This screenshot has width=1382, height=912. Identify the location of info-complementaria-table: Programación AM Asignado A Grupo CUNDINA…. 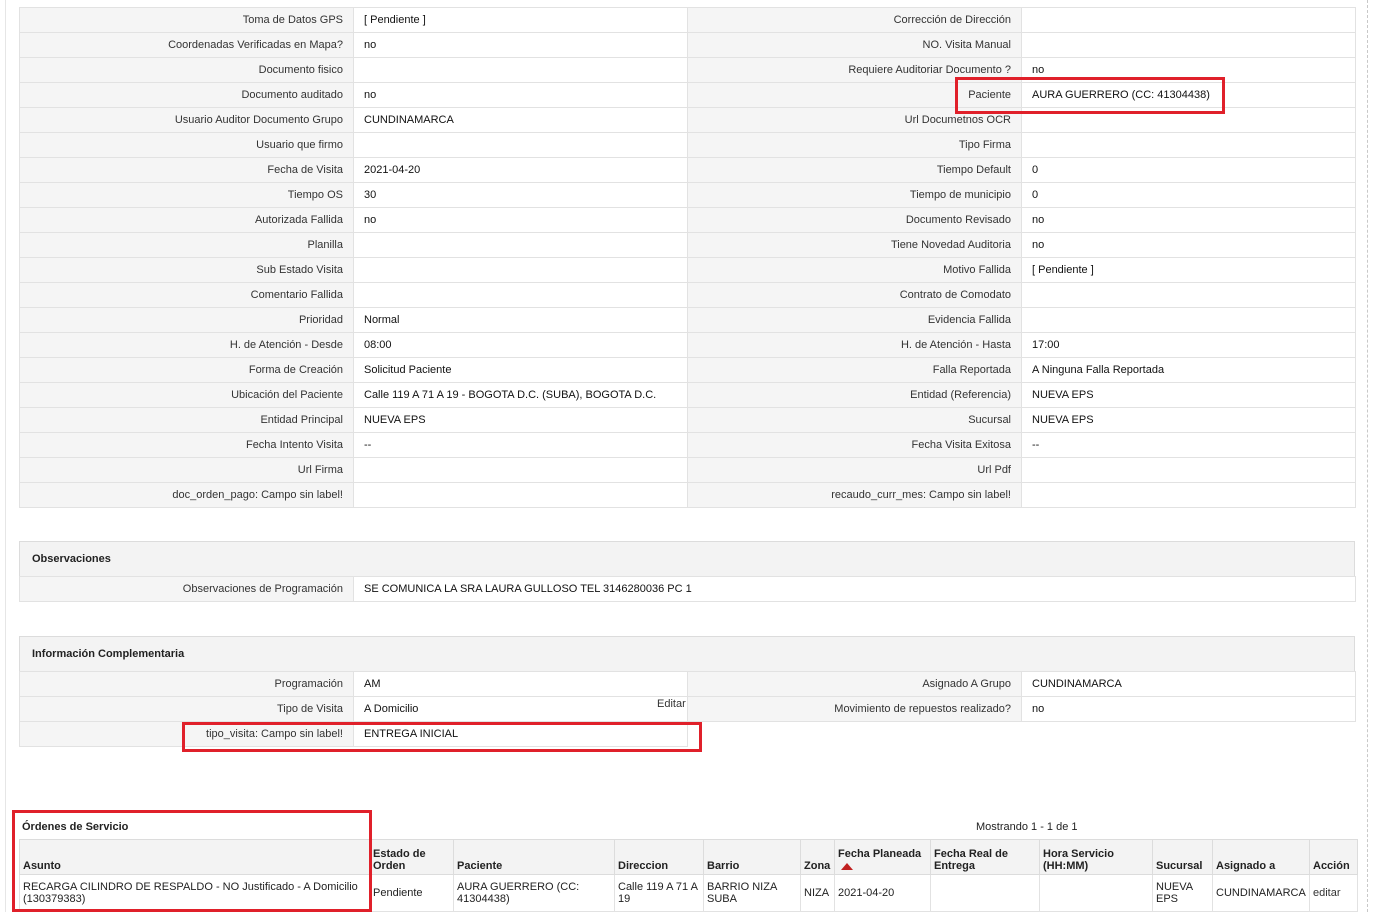
(687, 709).